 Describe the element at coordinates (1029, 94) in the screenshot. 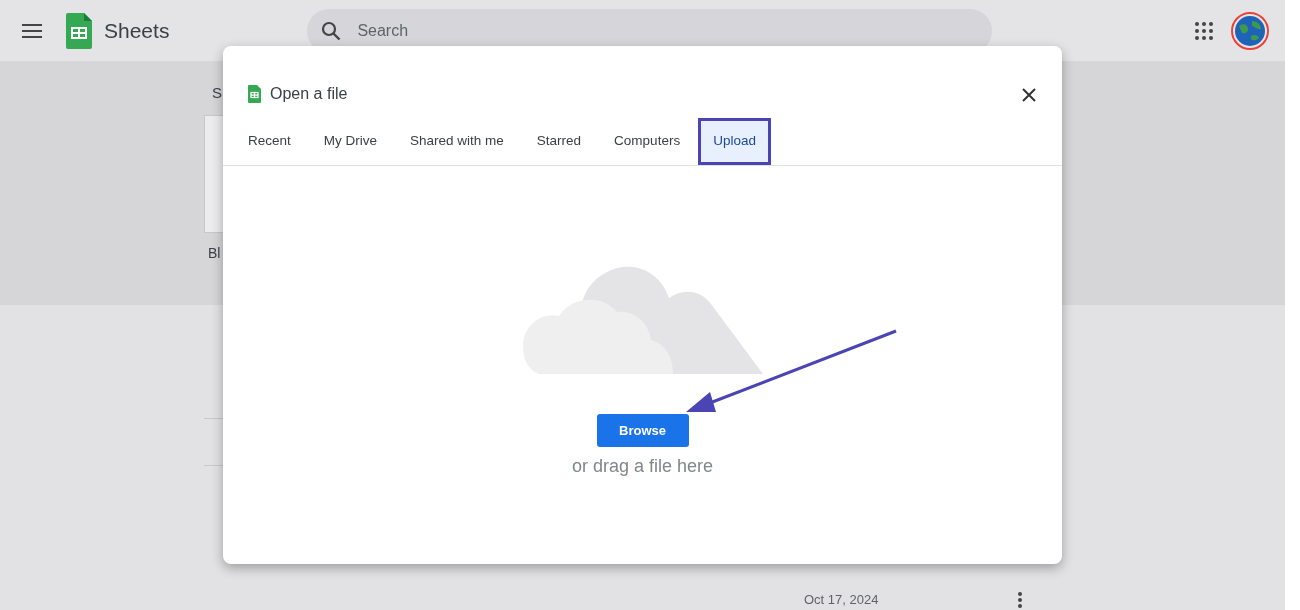

I see `close-icon` at that location.